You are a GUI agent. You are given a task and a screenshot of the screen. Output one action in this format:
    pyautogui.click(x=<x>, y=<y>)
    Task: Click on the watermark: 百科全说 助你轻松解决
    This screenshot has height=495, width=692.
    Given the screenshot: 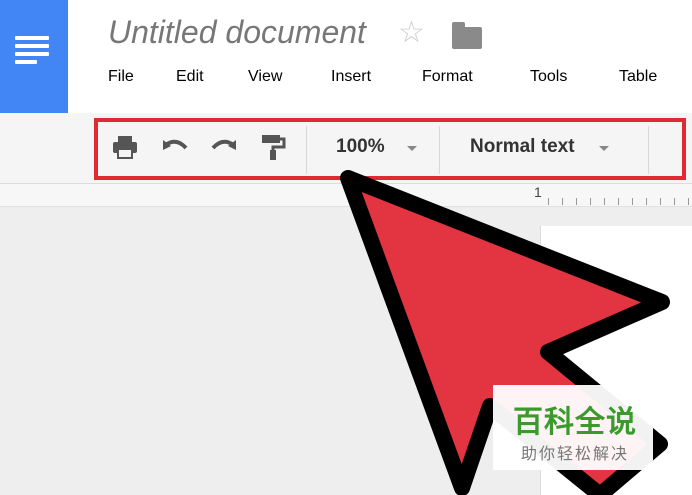 What is the action you would take?
    pyautogui.click(x=573, y=427)
    